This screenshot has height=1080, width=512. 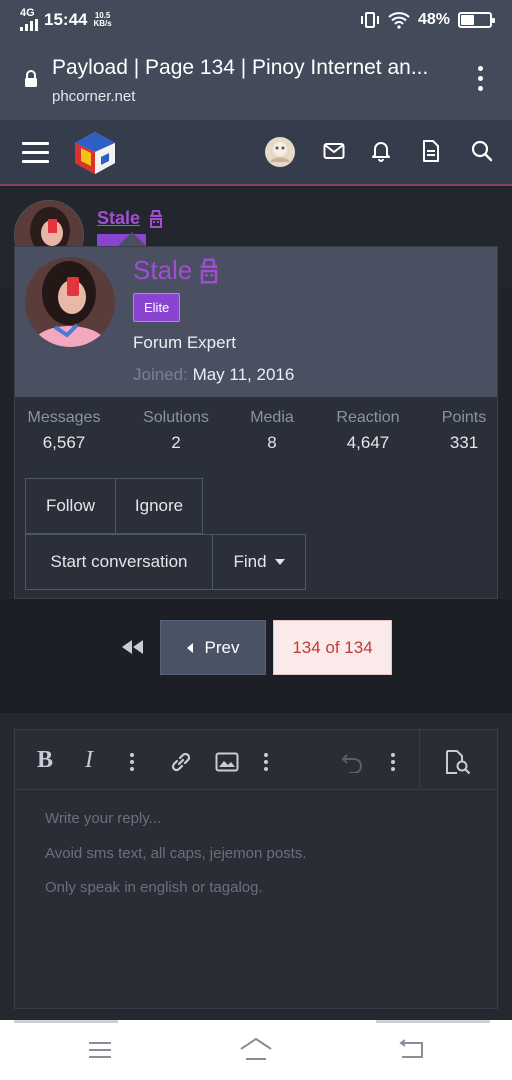 I want to click on placeholder-line: Only speak in english or tagalog., so click(x=154, y=887).